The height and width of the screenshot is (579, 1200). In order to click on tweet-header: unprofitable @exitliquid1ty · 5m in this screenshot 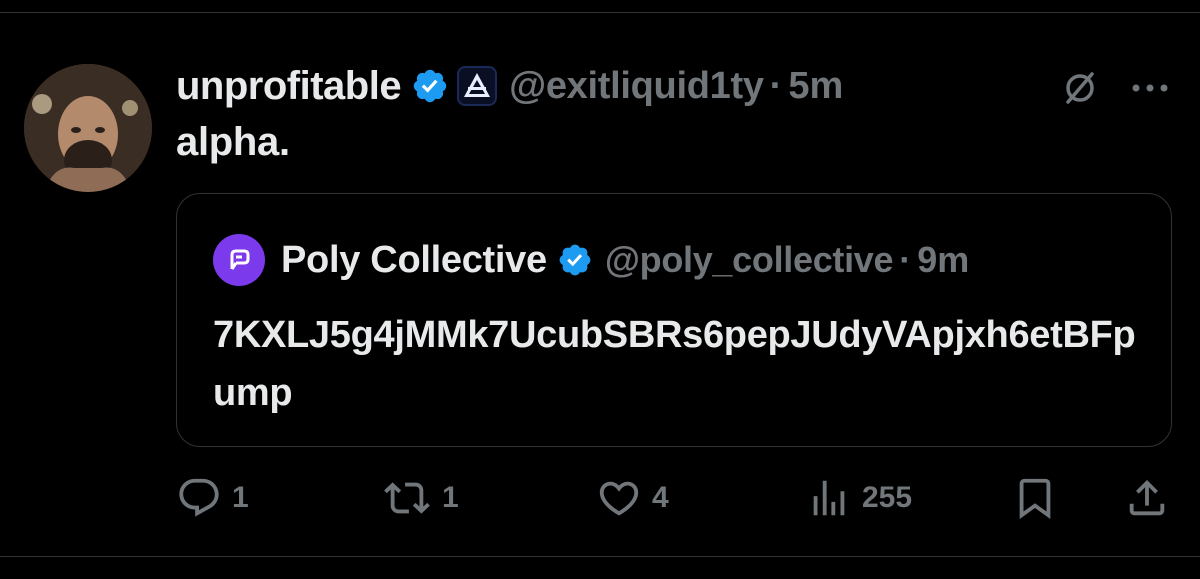, I will do `click(509, 86)`.